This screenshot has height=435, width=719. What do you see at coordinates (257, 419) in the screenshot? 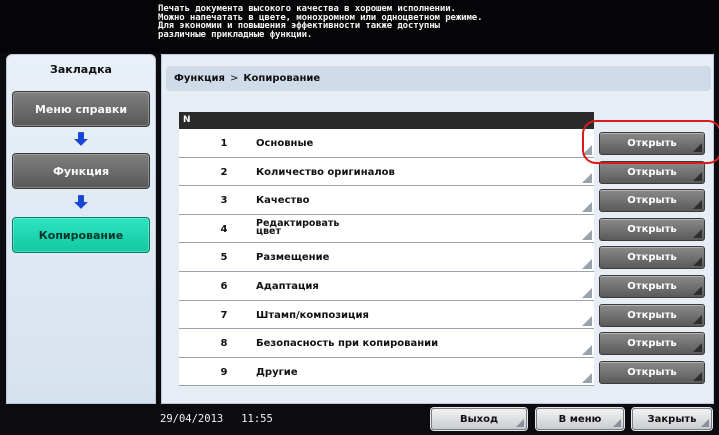
I see `time-text: 11:55` at bounding box center [257, 419].